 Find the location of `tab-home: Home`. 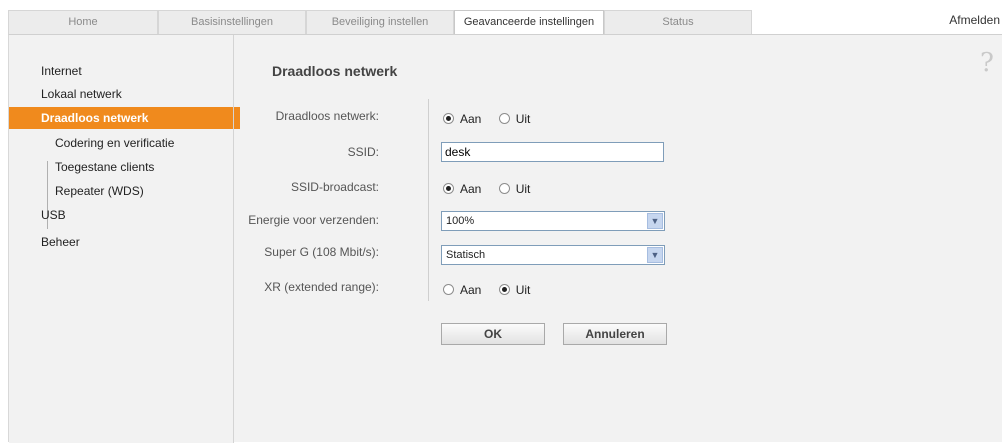

tab-home: Home is located at coordinates (83, 22).